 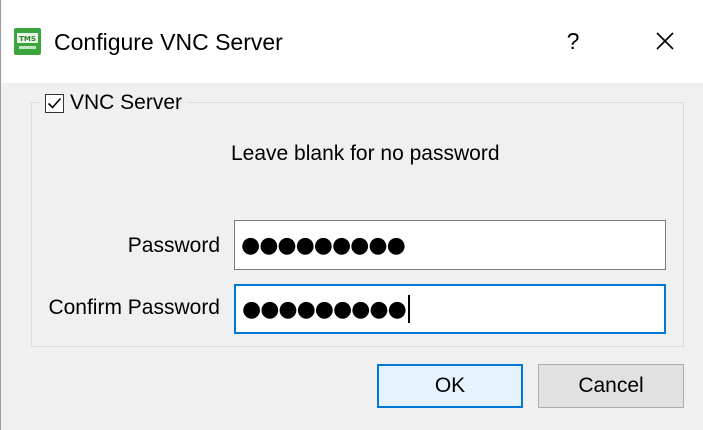 I want to click on vnc-server-toggle: VNC Server, so click(x=115, y=103).